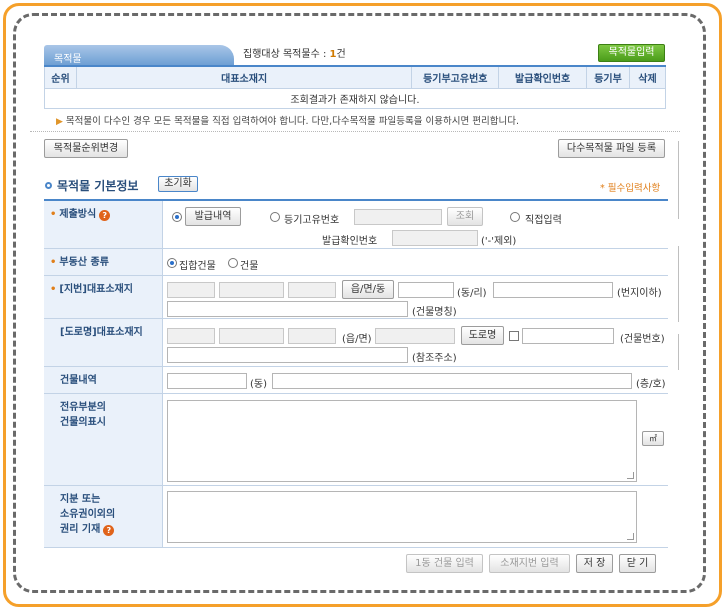 The image size is (726, 611). I want to click on radio-building, so click(233, 263).